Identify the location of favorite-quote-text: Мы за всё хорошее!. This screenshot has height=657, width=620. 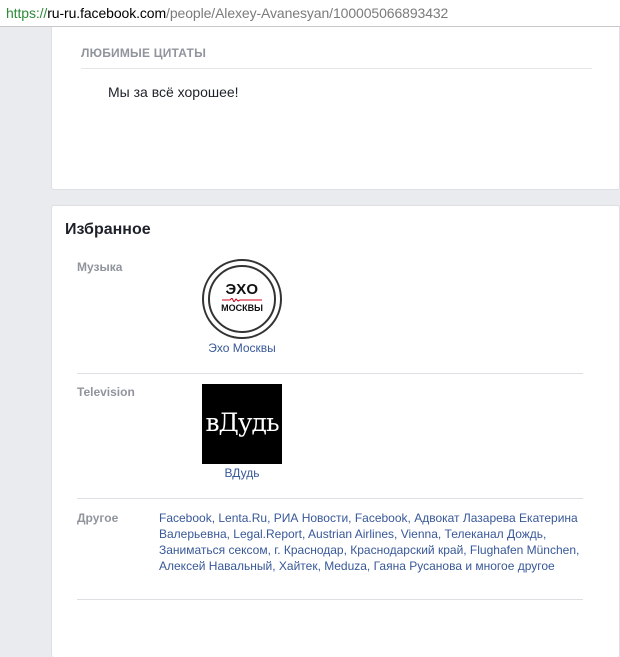
(173, 92).